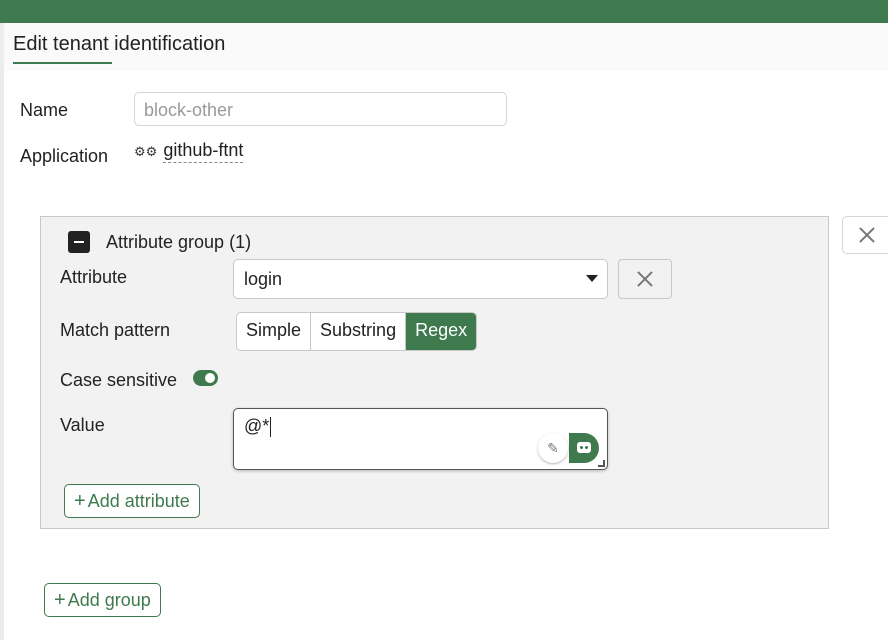 Image resolution: width=888 pixels, height=640 pixels. Describe the element at coordinates (64, 156) in the screenshot. I see `application-label: Application` at that location.